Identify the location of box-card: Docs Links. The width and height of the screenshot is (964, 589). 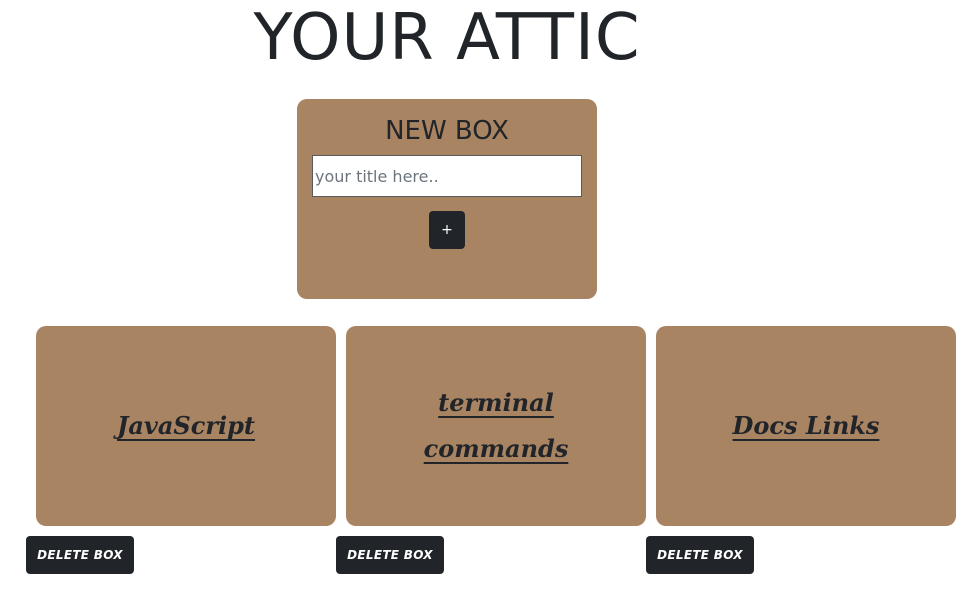
(806, 426).